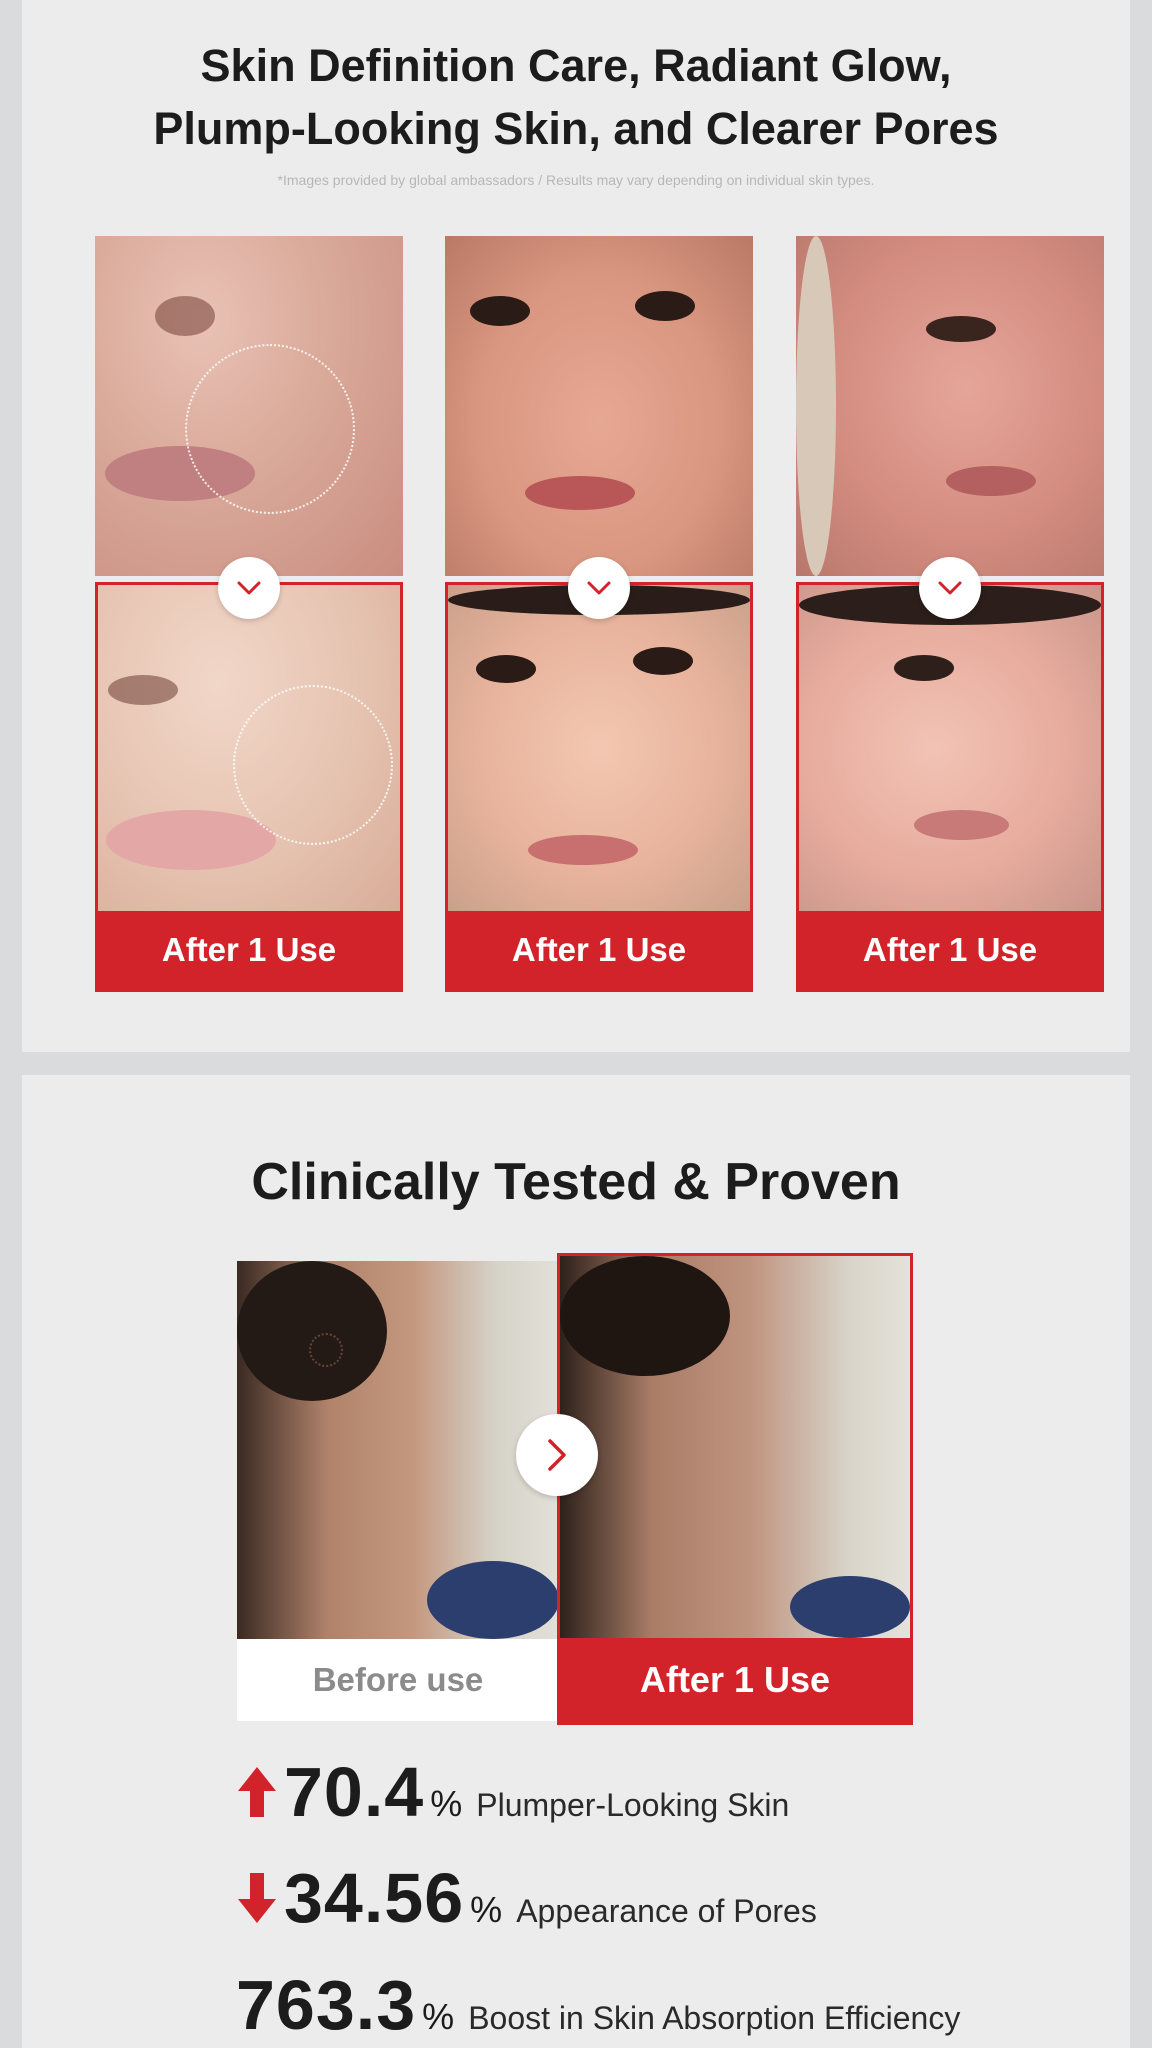  I want to click on stat-value: 763.3, so click(326, 2005).